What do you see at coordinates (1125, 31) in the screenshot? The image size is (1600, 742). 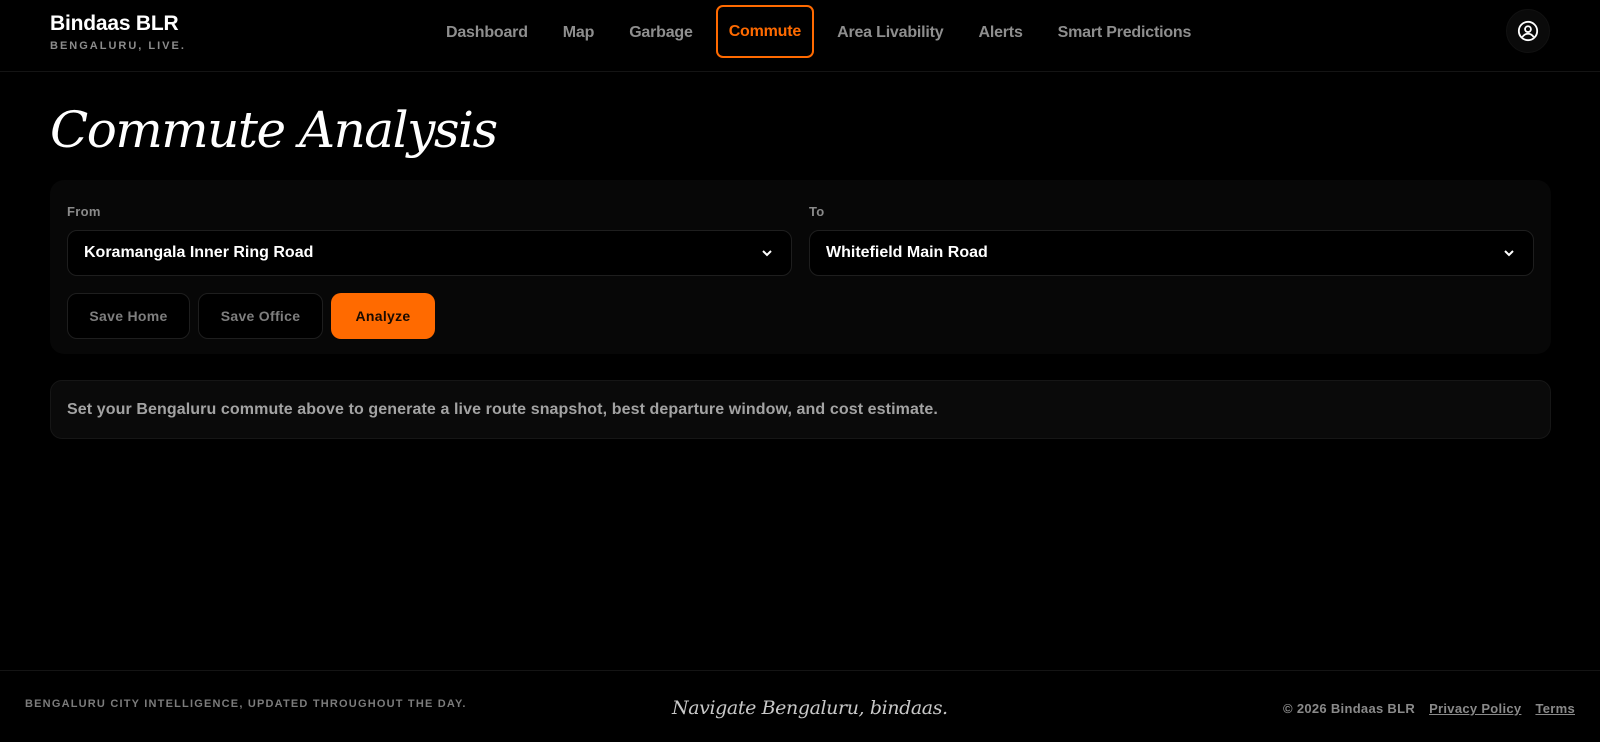 I see `nav-item-smart-predictions: Smart Predictions` at bounding box center [1125, 31].